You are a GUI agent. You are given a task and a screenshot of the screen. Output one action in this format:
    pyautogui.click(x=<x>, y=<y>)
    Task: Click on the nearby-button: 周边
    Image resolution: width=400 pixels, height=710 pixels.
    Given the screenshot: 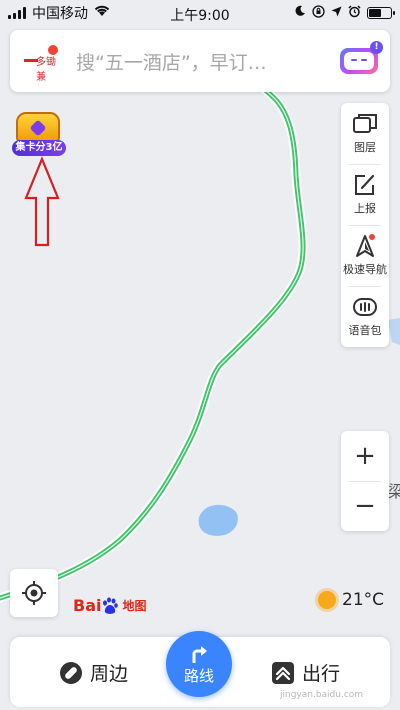 What is the action you would take?
    pyautogui.click(x=94, y=672)
    